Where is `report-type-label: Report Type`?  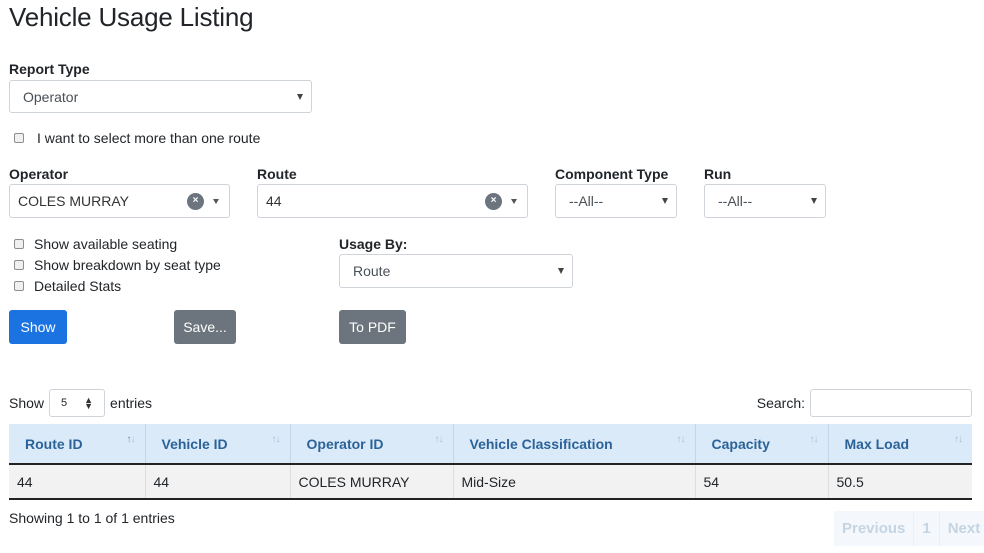 report-type-label: Report Type is located at coordinates (49, 69).